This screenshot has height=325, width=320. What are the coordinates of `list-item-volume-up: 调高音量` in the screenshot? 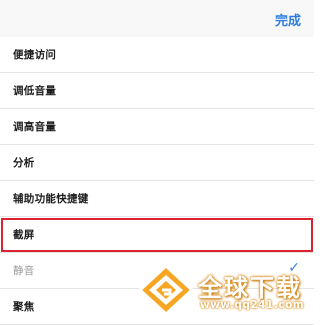 It's located at (157, 127).